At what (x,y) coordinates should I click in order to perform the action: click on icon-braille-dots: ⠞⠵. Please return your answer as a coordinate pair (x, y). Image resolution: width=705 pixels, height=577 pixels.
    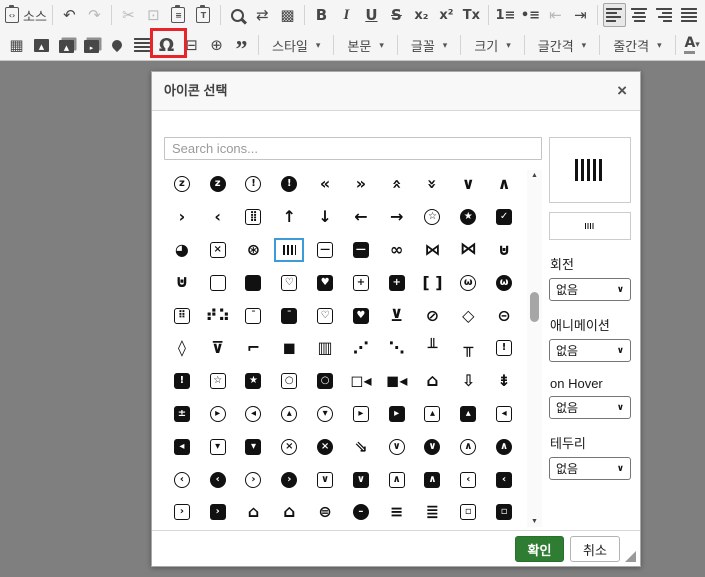
    Looking at the image, I should click on (218, 315).